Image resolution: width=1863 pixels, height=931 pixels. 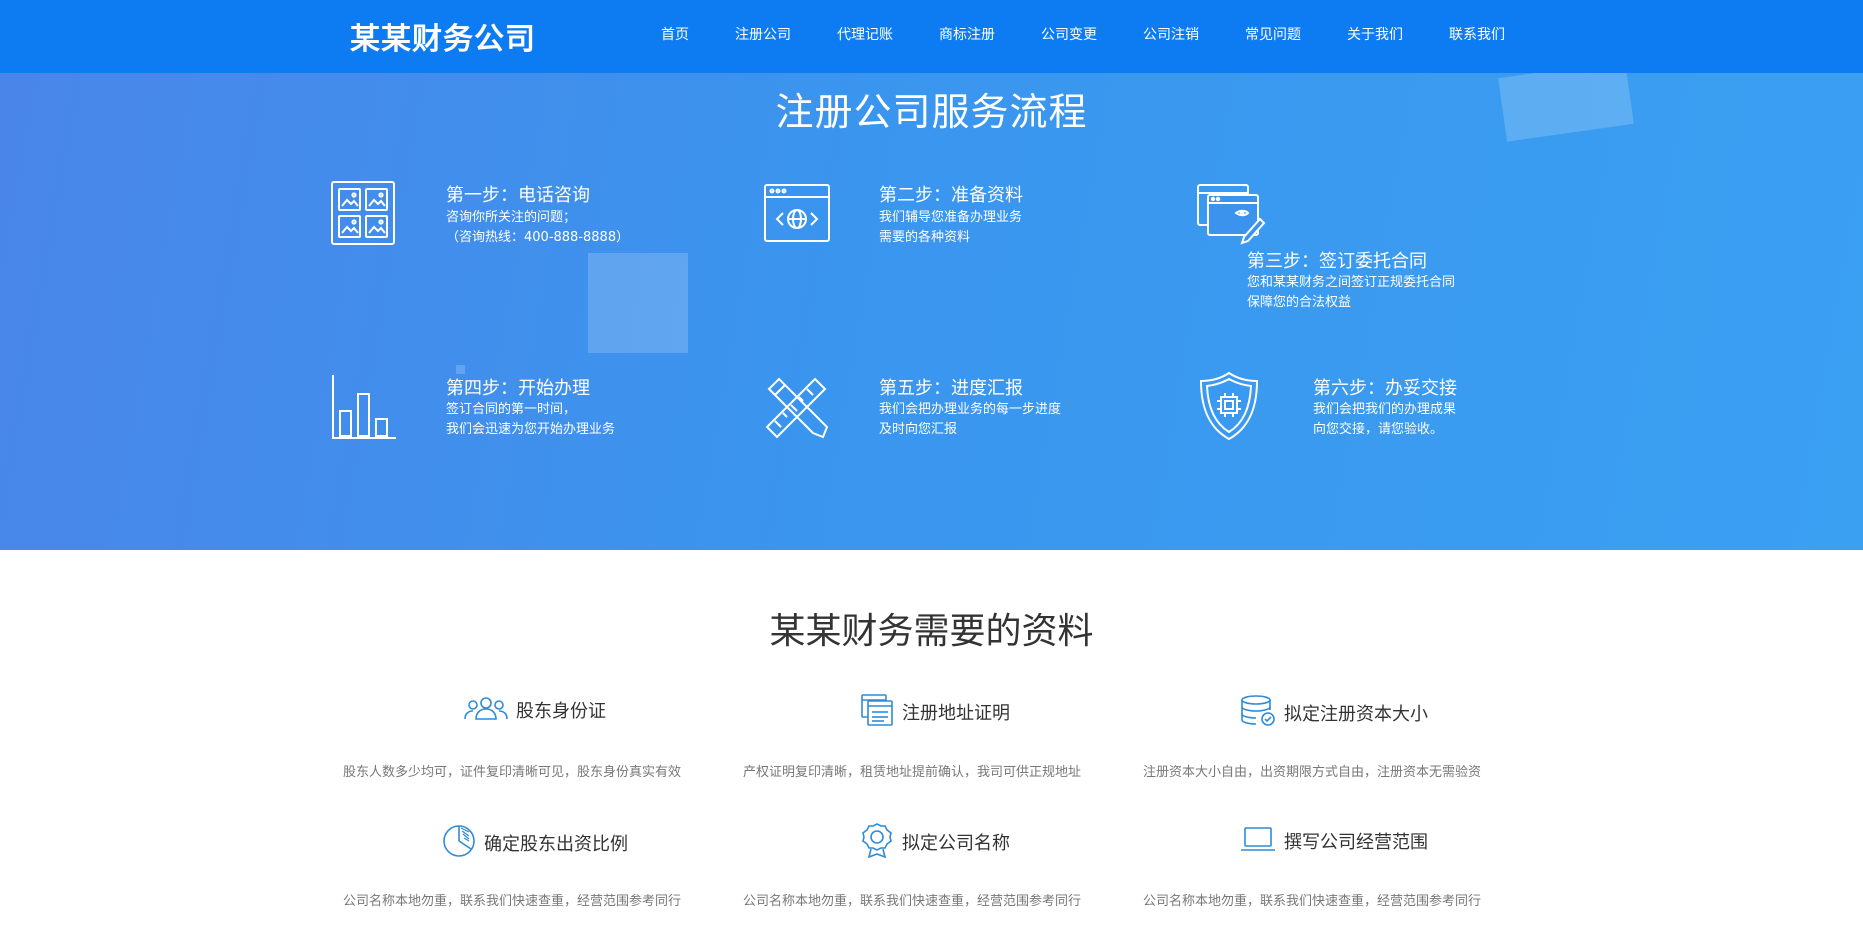 I want to click on site-logo: 某某财务公司, so click(x=443, y=36).